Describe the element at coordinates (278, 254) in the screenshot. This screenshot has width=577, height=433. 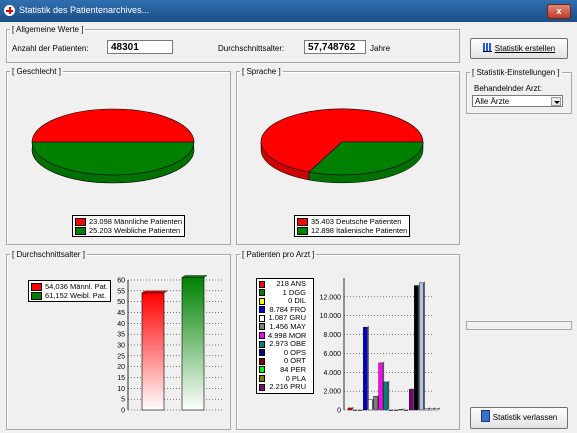
I see `patients-per-doctor-legend: [ Patienten pro Arzt ]` at that location.